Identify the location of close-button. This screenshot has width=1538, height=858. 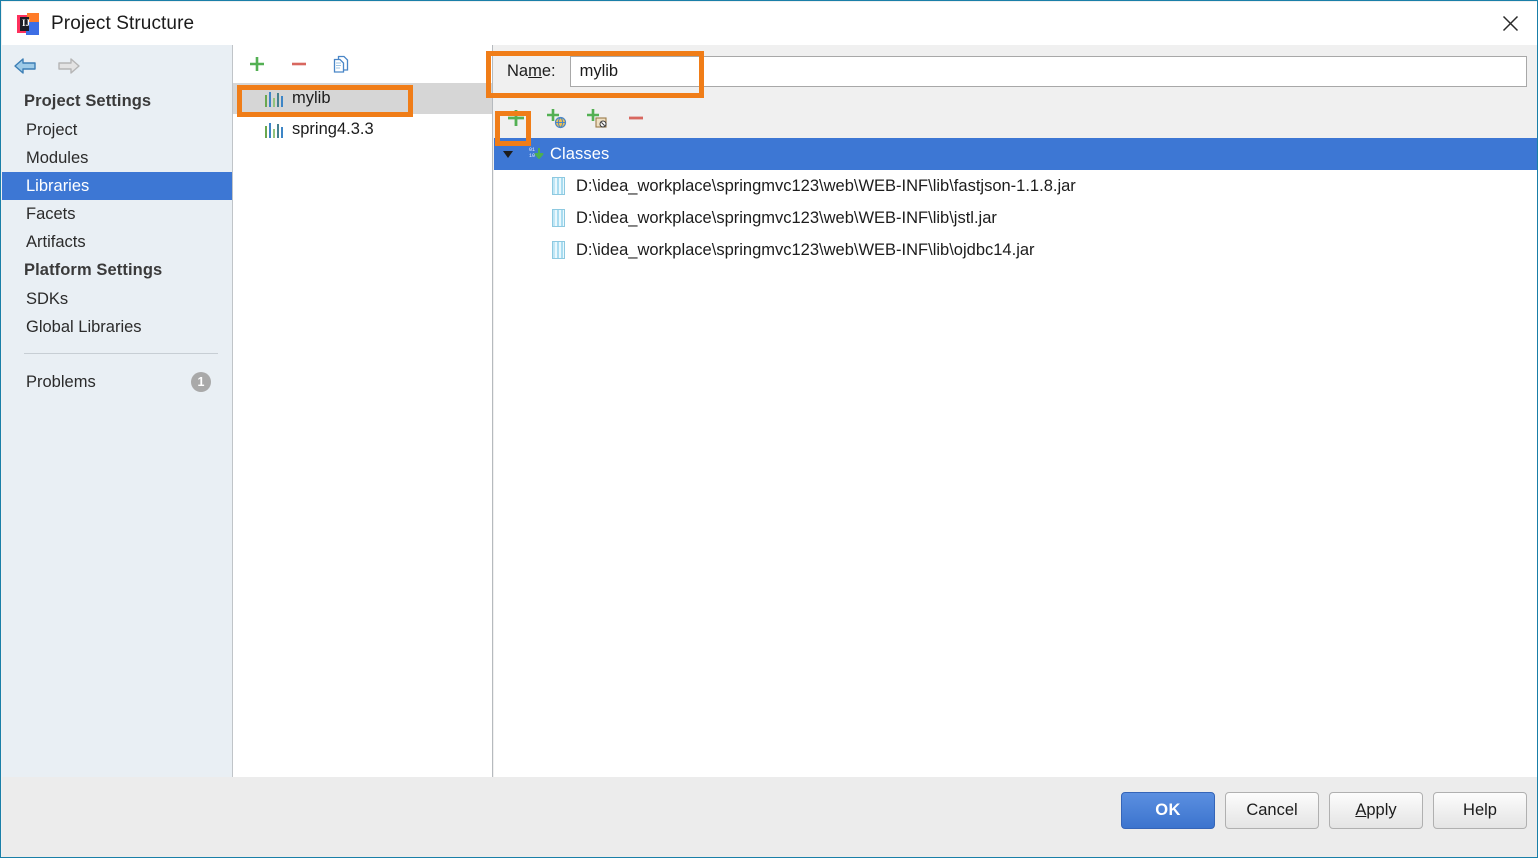
(1509, 23).